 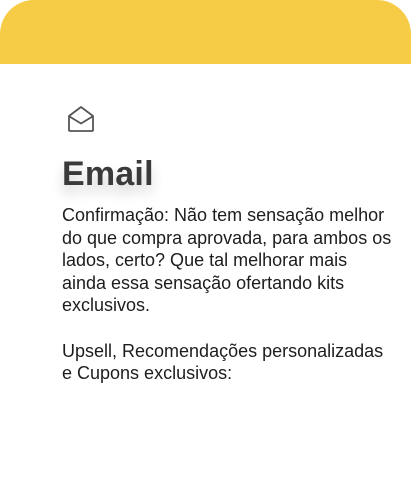 I want to click on card-top-band, so click(x=205, y=32).